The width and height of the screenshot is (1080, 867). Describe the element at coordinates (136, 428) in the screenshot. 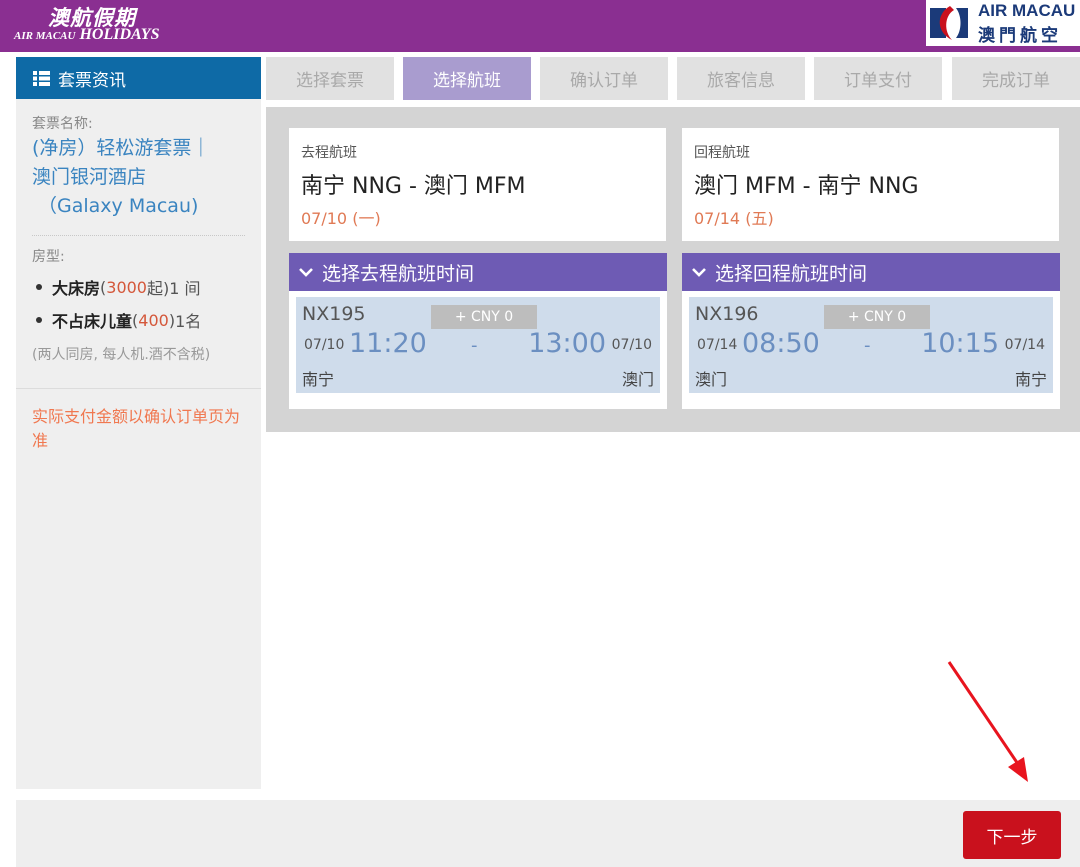

I see `payment-warning: 实际支付金额以确认订单页为准` at that location.